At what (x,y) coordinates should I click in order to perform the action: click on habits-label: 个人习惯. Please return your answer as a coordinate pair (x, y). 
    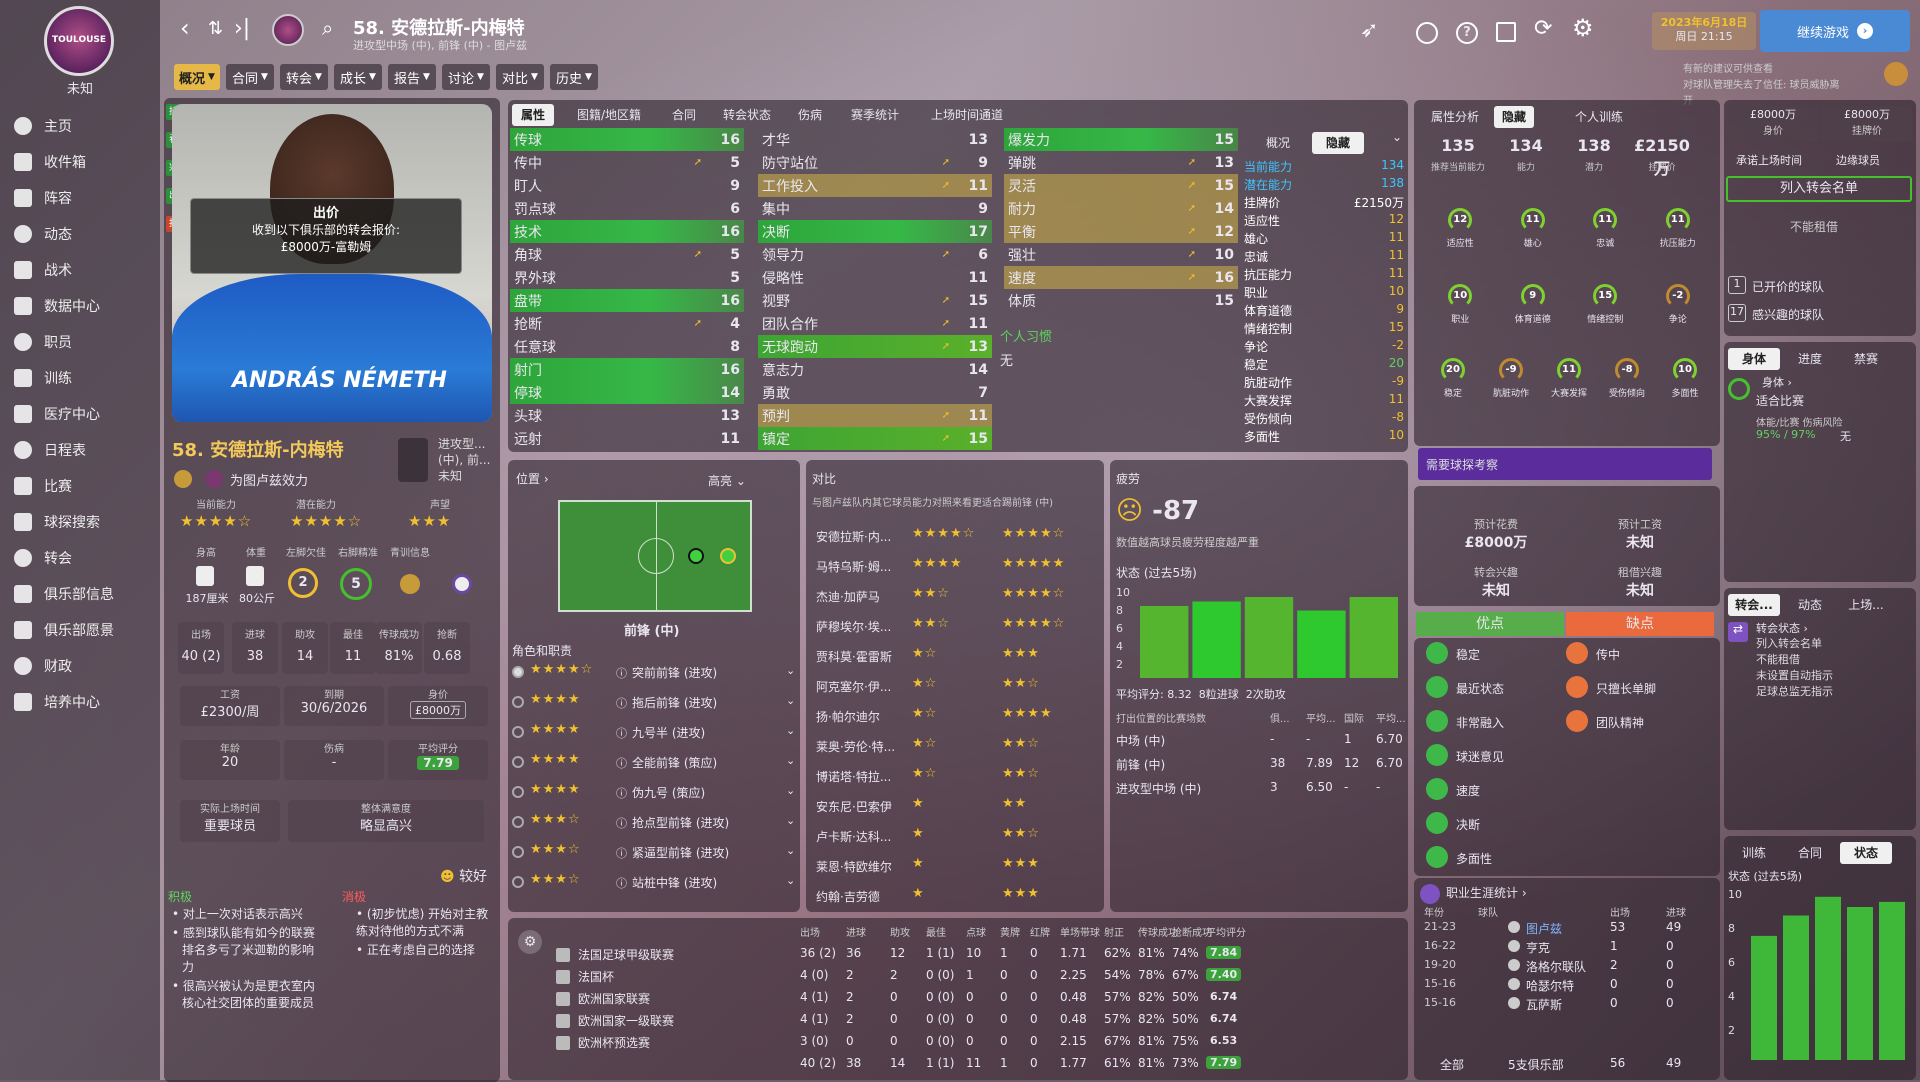
    Looking at the image, I should click on (1026, 335).